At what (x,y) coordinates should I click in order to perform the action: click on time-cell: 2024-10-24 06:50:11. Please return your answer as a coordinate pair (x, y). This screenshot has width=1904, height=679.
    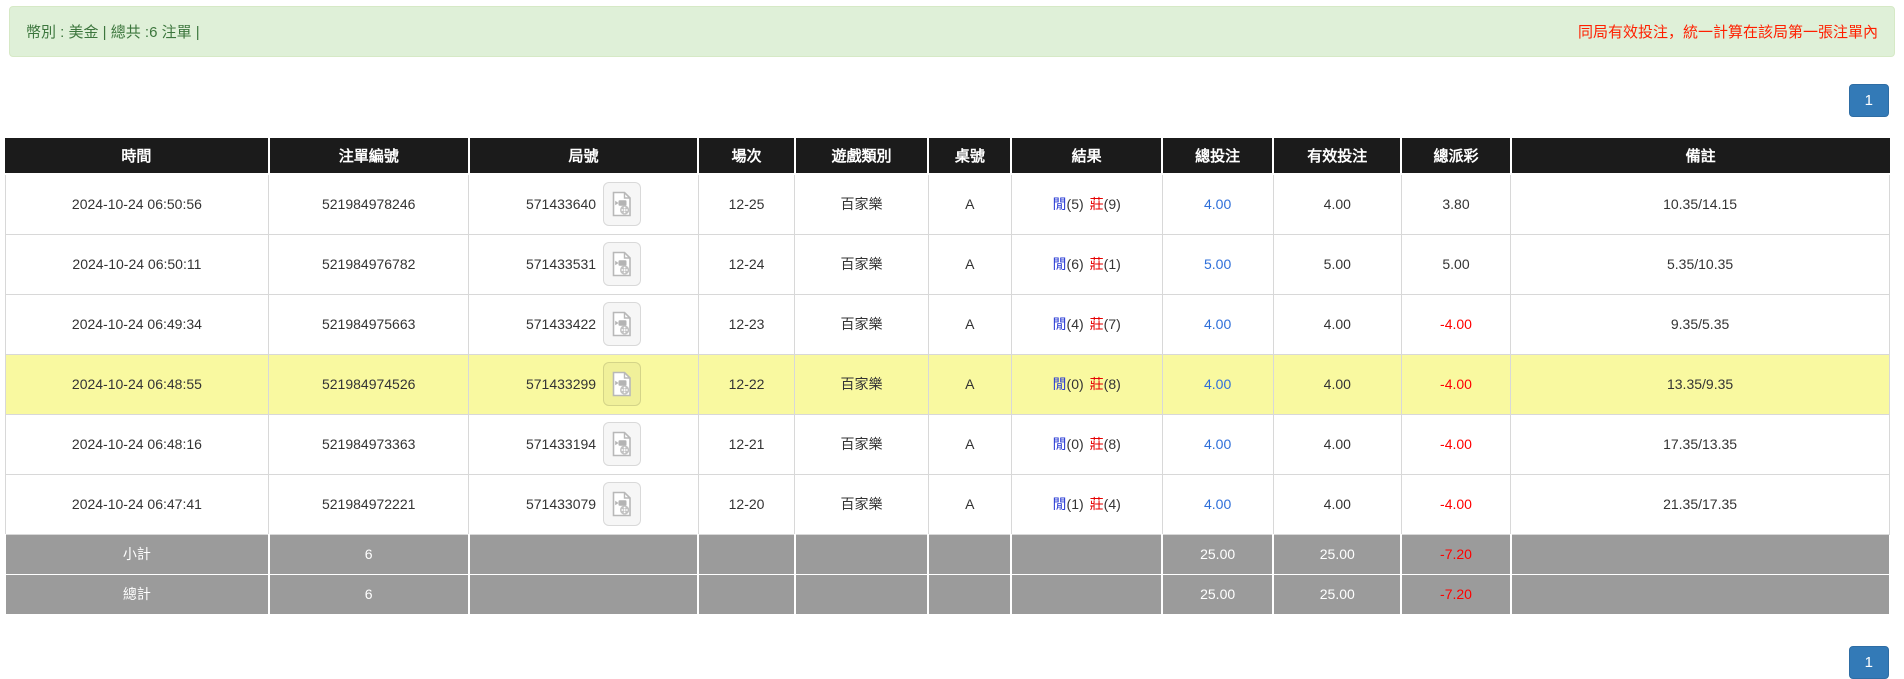
    Looking at the image, I should click on (137, 264).